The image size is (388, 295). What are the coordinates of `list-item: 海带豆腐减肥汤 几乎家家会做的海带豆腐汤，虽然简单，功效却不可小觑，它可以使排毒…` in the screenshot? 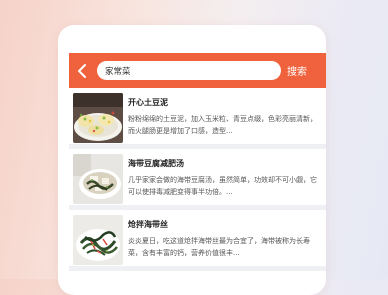 It's located at (197, 179).